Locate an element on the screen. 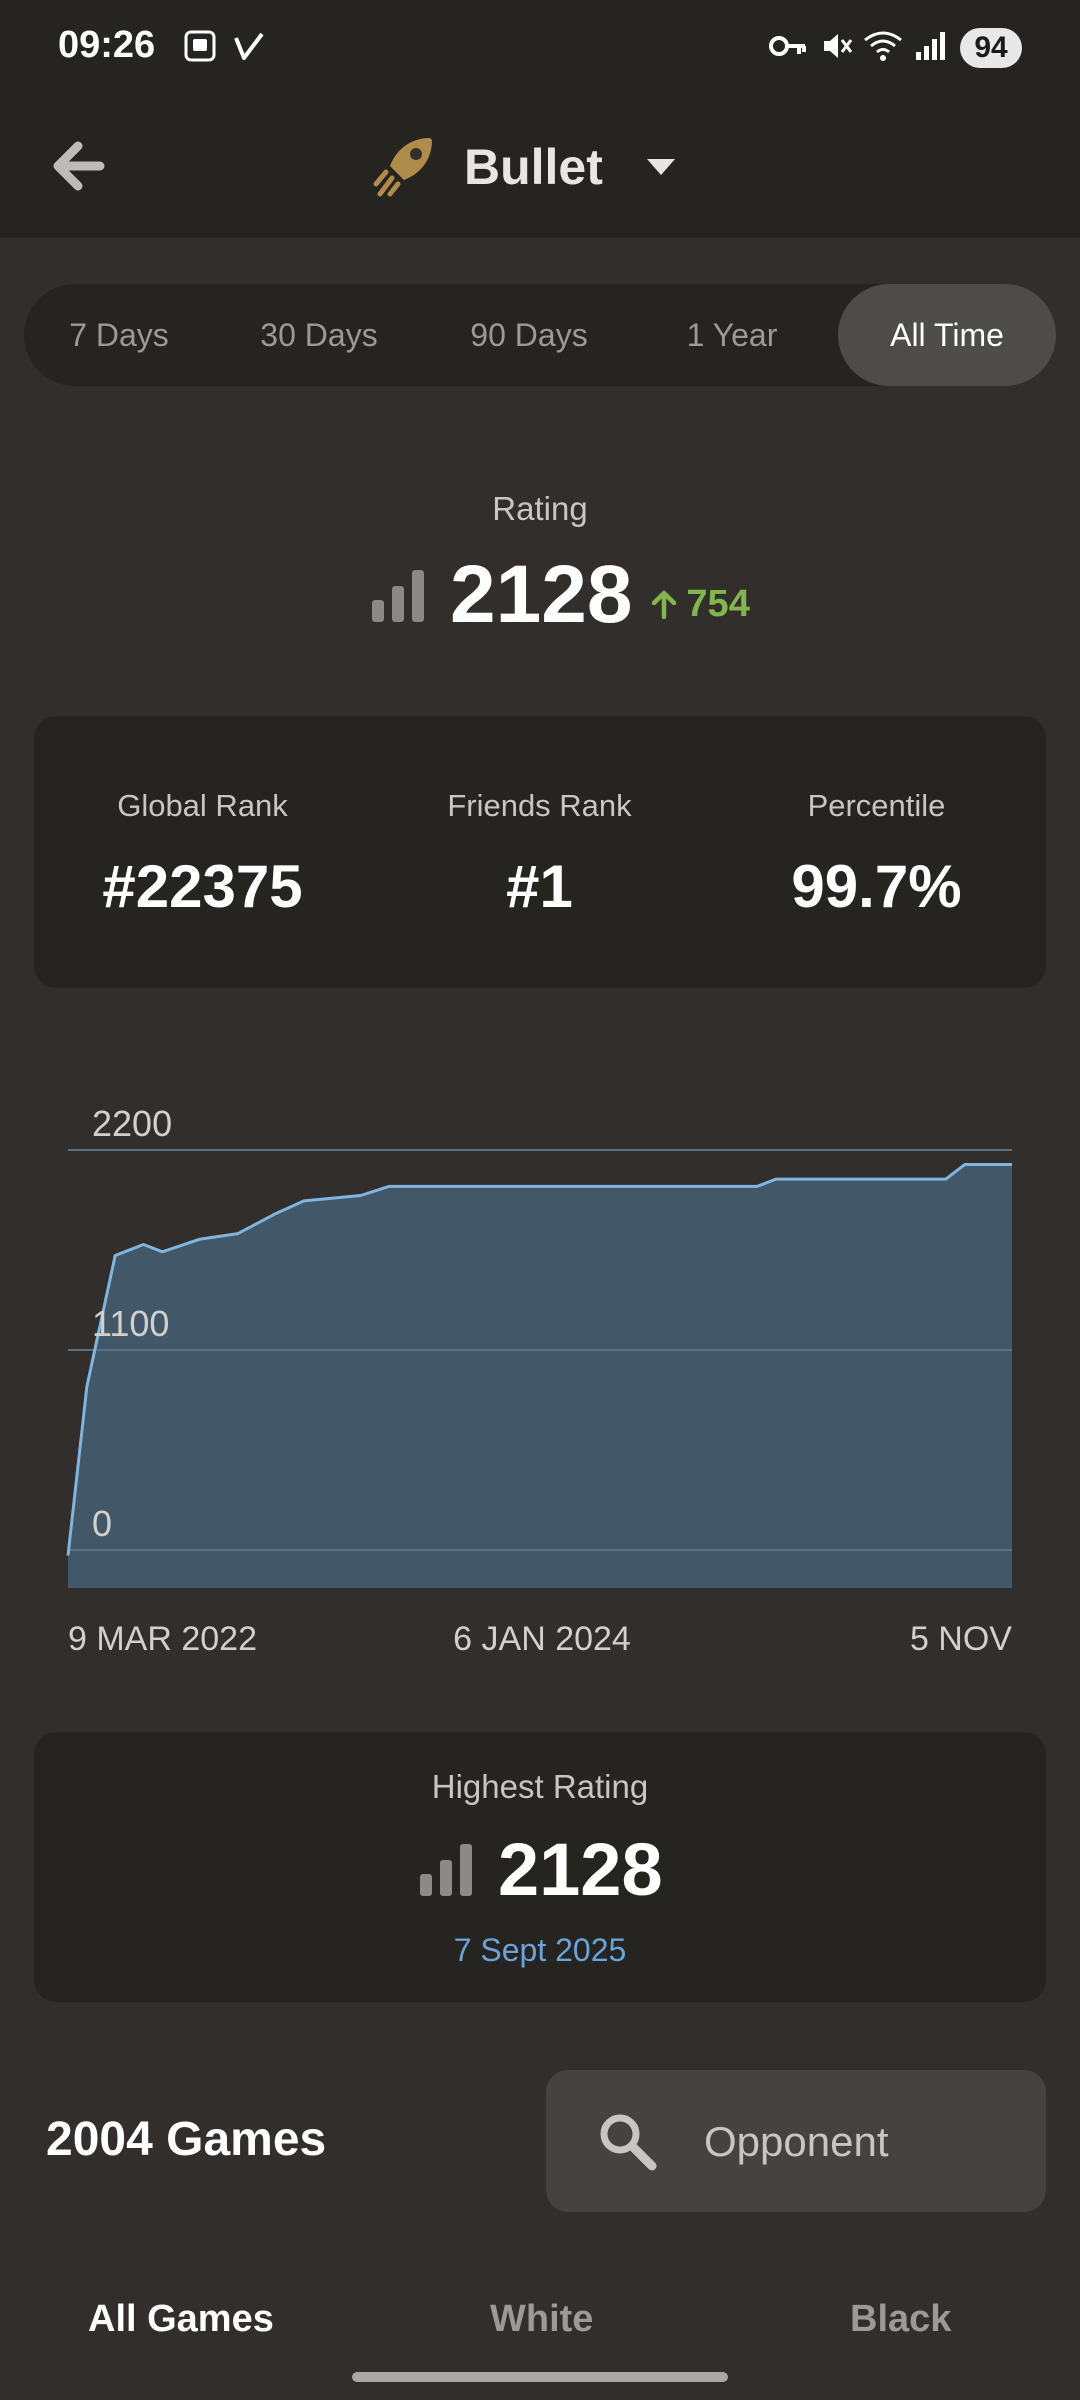 This screenshot has width=1080, height=2400. status-time: 09:26 is located at coordinates (107, 45).